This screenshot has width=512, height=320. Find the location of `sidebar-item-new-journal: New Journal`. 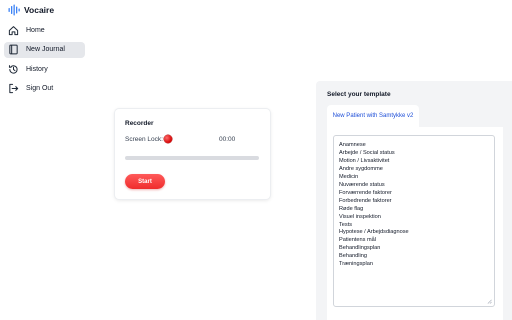

sidebar-item-new-journal: New Journal is located at coordinates (44, 49).